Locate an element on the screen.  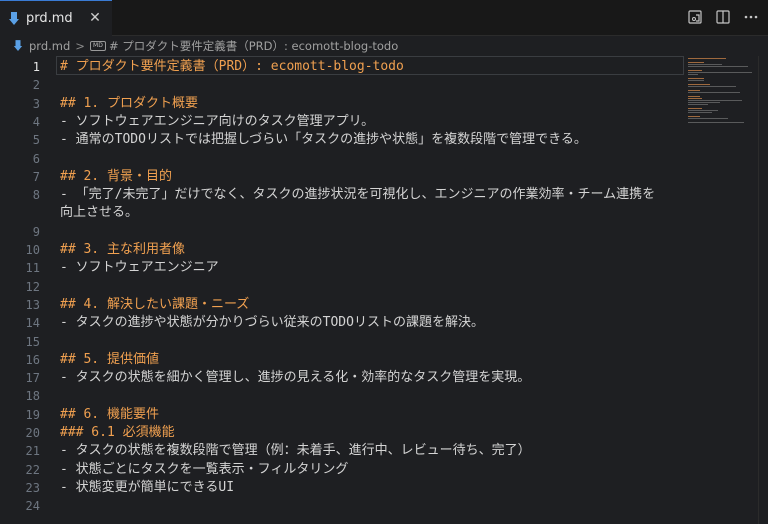
heading-line: ## 2. 背景・目的 is located at coordinates (380, 177).